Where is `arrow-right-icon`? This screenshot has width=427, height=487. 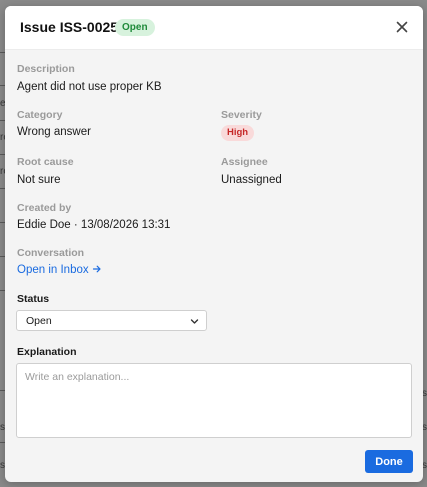 arrow-right-icon is located at coordinates (96, 269).